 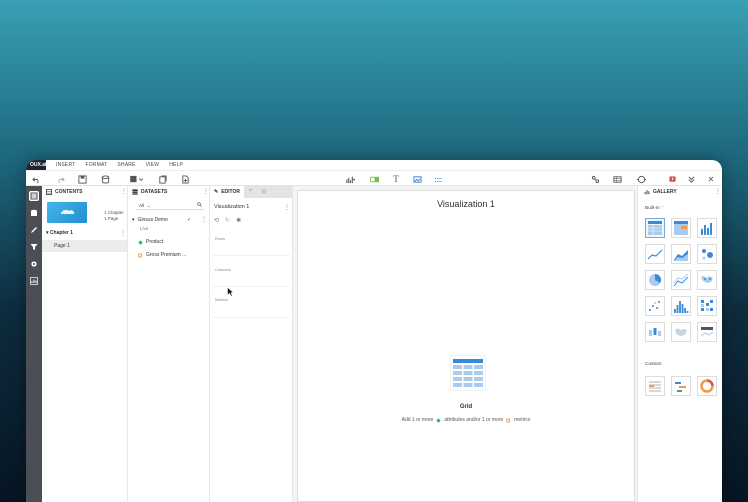 I want to click on hint-metrics: metrics, so click(x=522, y=420).